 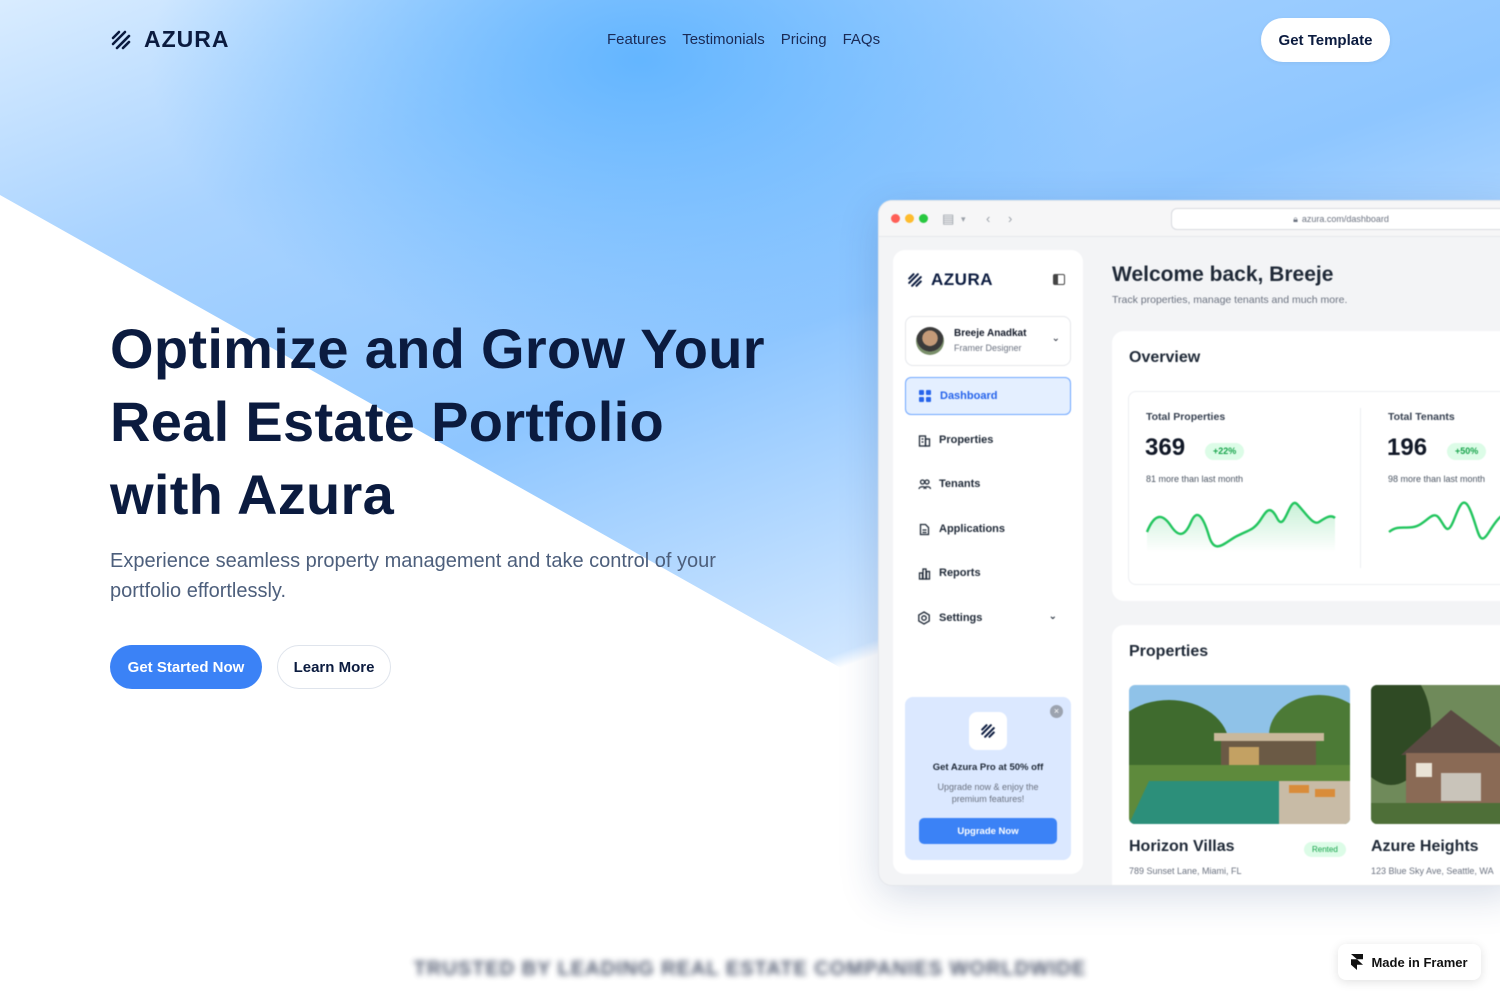 What do you see at coordinates (1010, 218) in the screenshot?
I see `forward-arrow-icon: ›` at bounding box center [1010, 218].